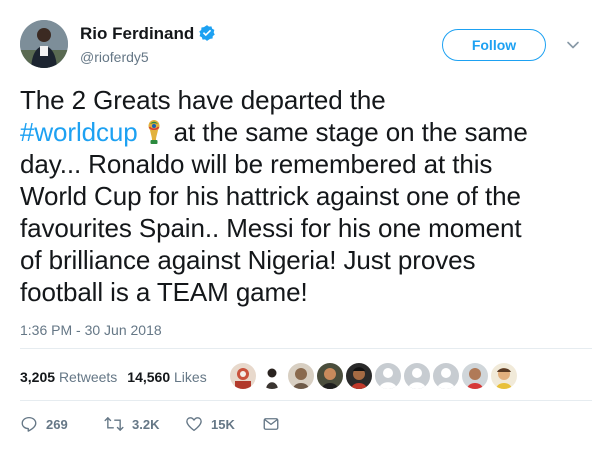  Describe the element at coordinates (203, 100) in the screenshot. I see `tweet-text-line: The 2 Greats have departed the` at that location.